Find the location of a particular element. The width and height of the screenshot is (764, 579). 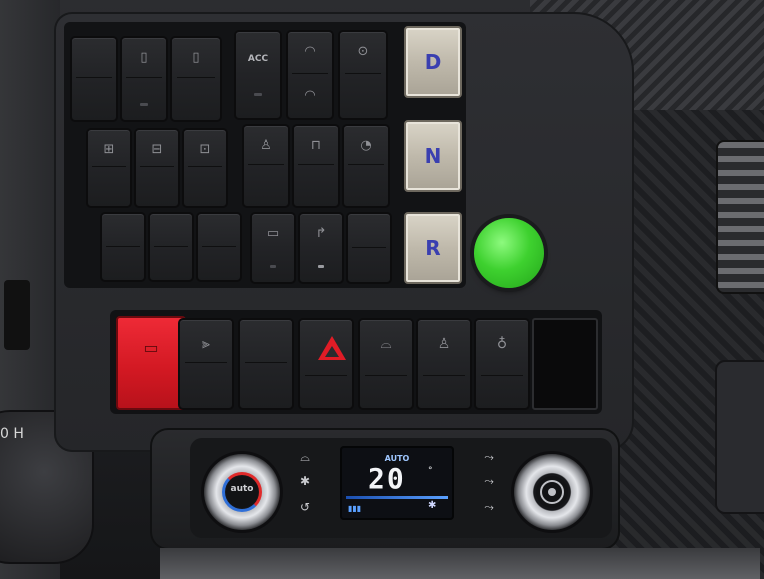

switch-g2-r3c2: ↱ is located at coordinates (321, 248).